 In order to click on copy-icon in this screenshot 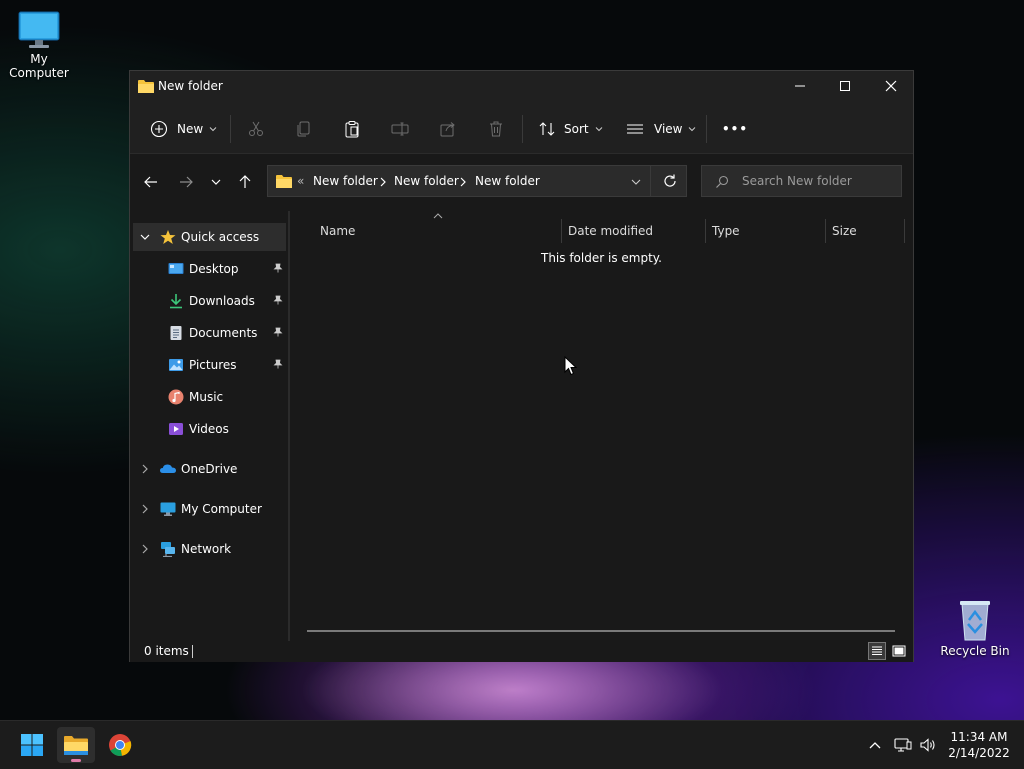, I will do `click(303, 129)`.